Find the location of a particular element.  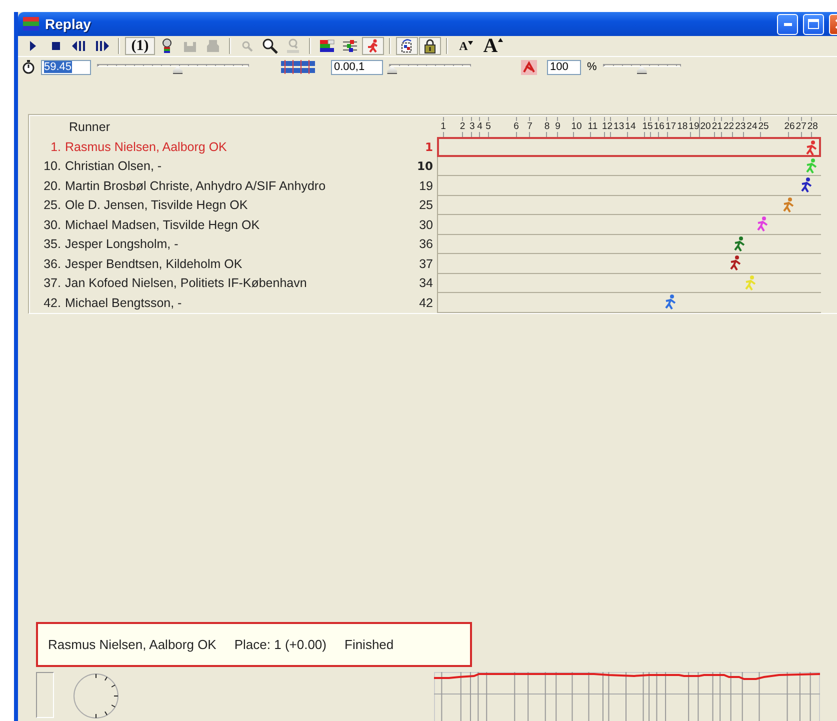

step-back-icon is located at coordinates (79, 46).